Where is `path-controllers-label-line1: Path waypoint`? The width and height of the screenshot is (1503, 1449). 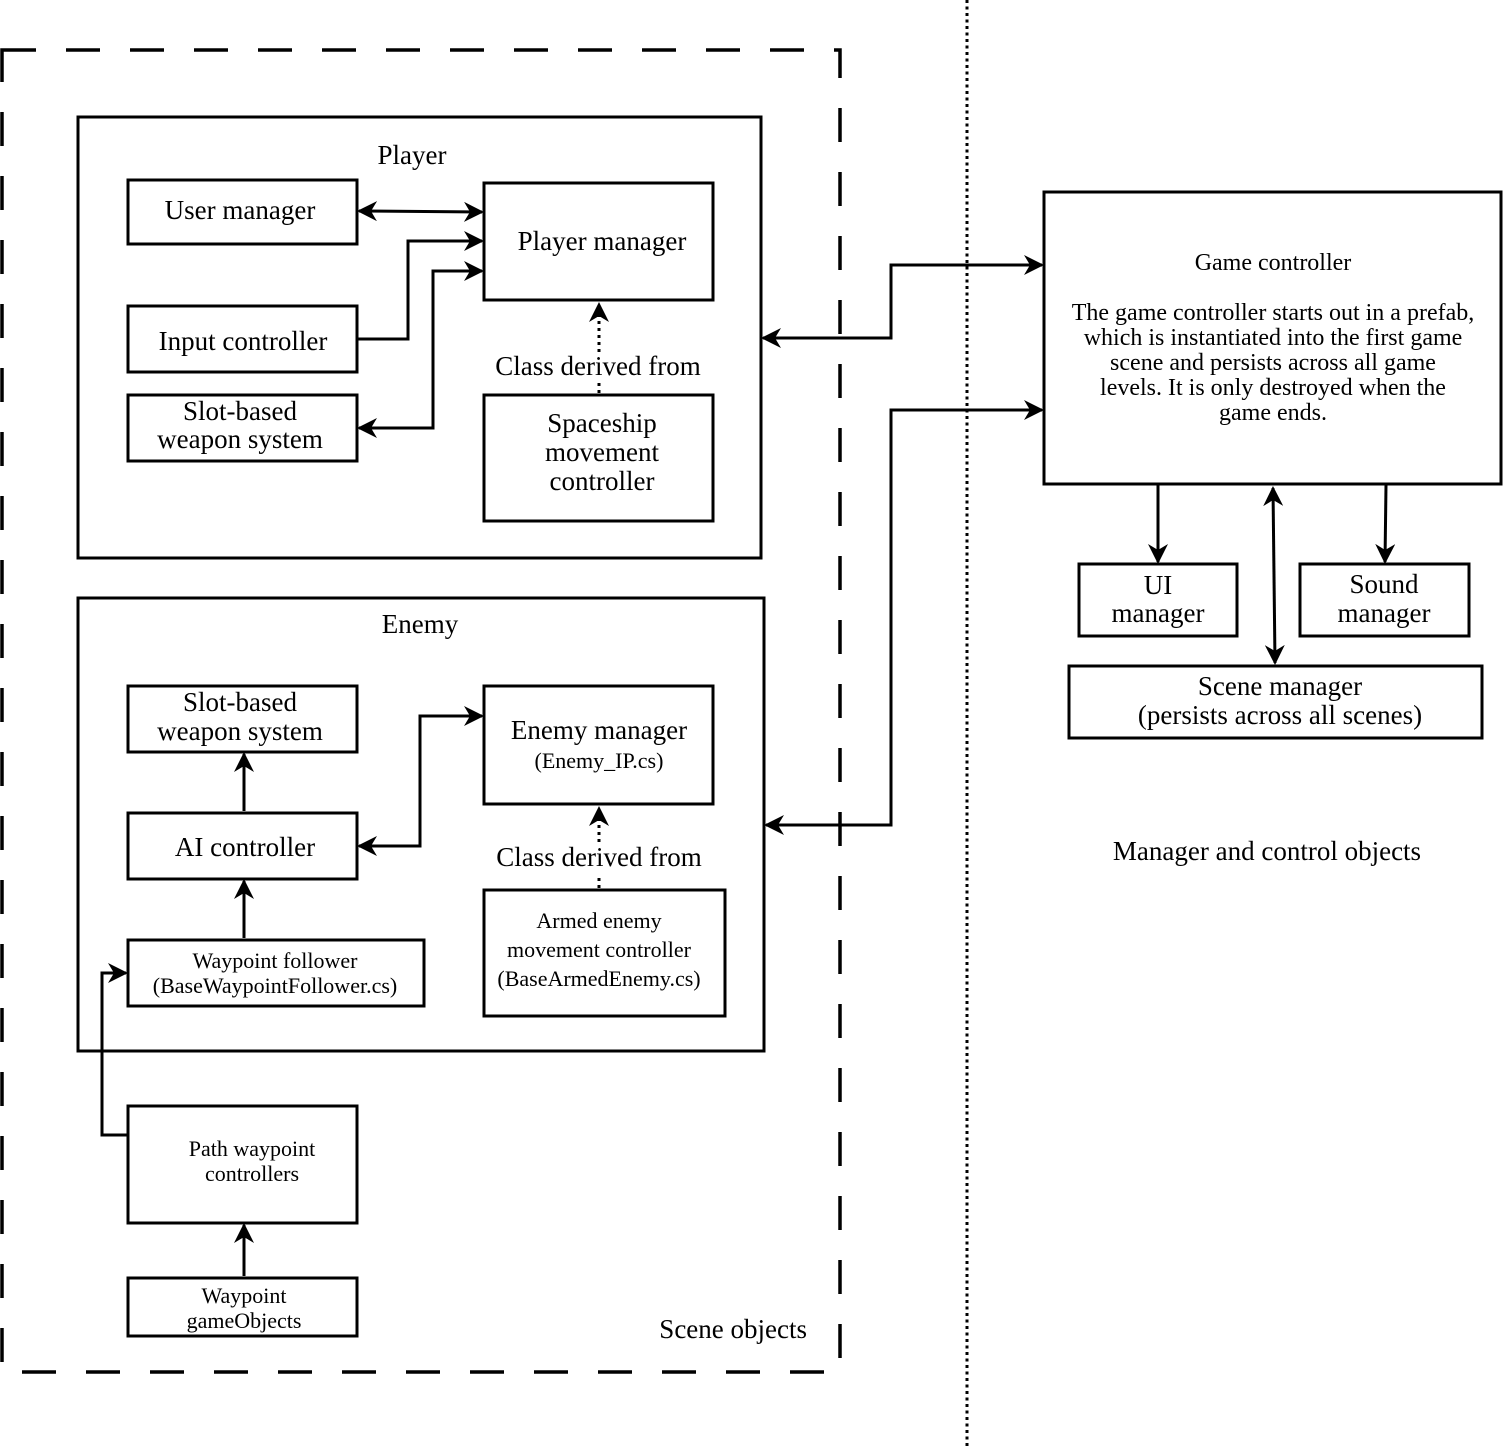
path-controllers-label-line1: Path waypoint is located at coordinates (252, 1148).